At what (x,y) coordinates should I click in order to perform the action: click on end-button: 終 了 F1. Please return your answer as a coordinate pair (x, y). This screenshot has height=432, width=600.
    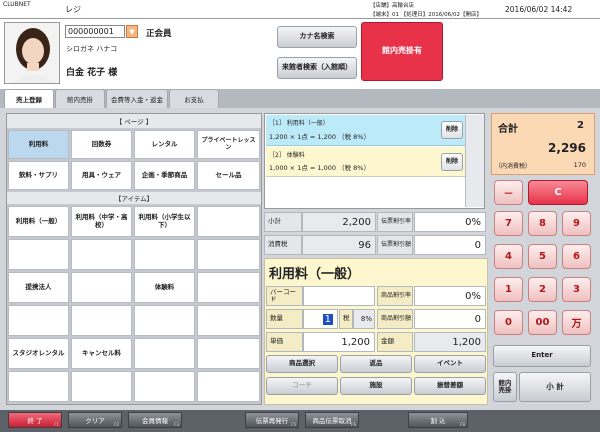
    Looking at the image, I should click on (35, 420).